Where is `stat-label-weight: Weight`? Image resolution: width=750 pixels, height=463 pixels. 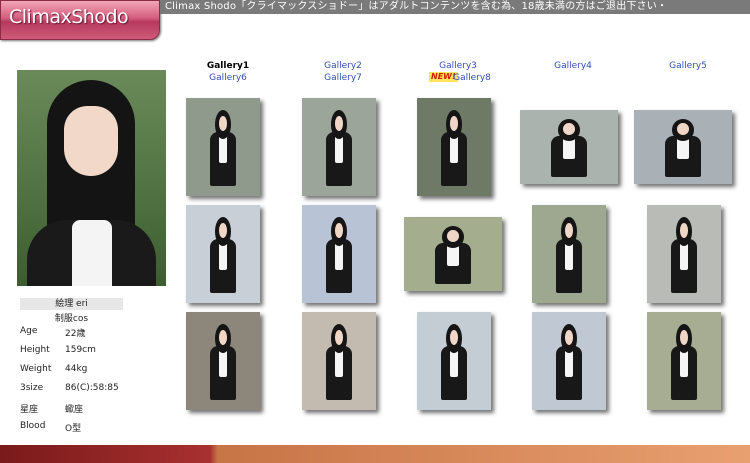 stat-label-weight: Weight is located at coordinates (36, 369).